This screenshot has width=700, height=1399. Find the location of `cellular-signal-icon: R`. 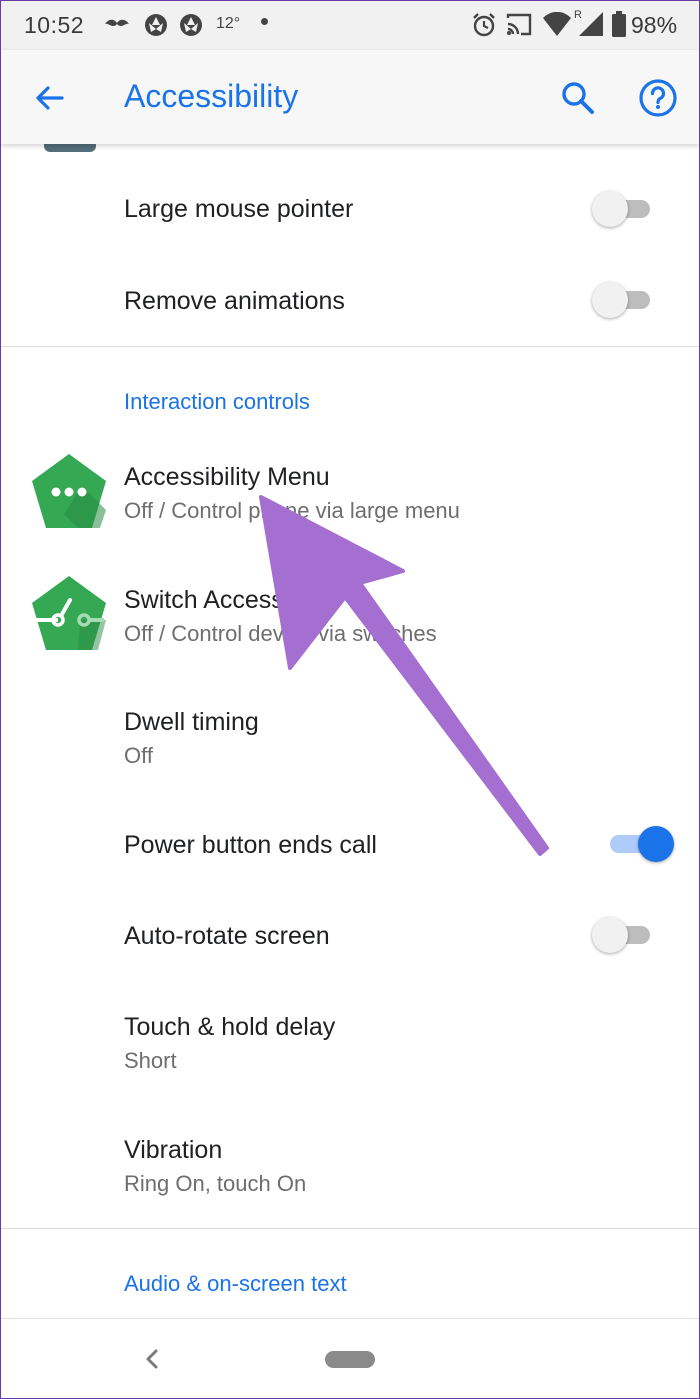

cellular-signal-icon: R is located at coordinates (588, 22).